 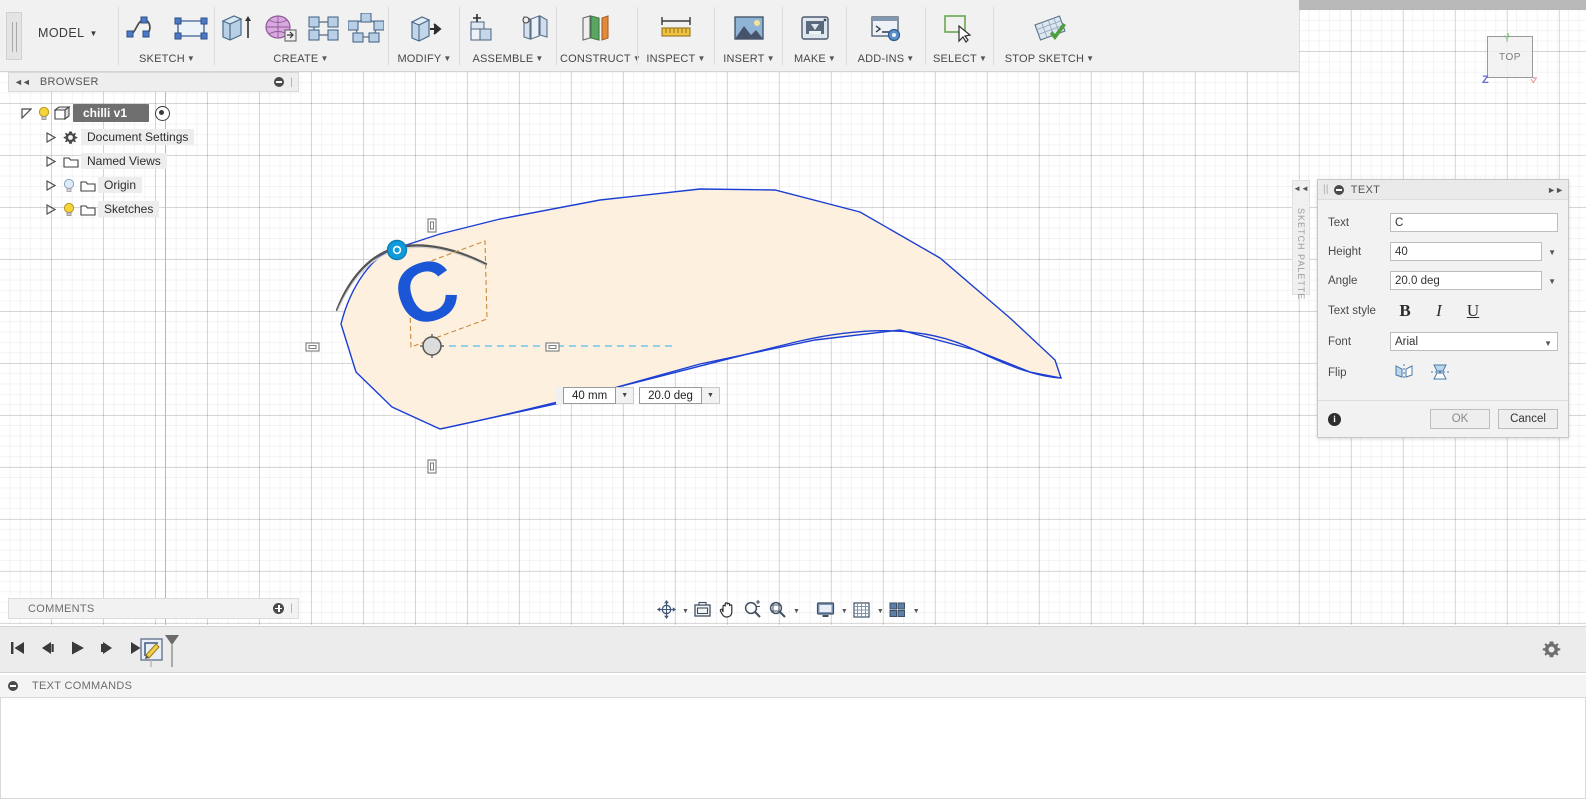 I want to click on ribbon-group-addins: ADD-INS ▼, so click(x=886, y=36).